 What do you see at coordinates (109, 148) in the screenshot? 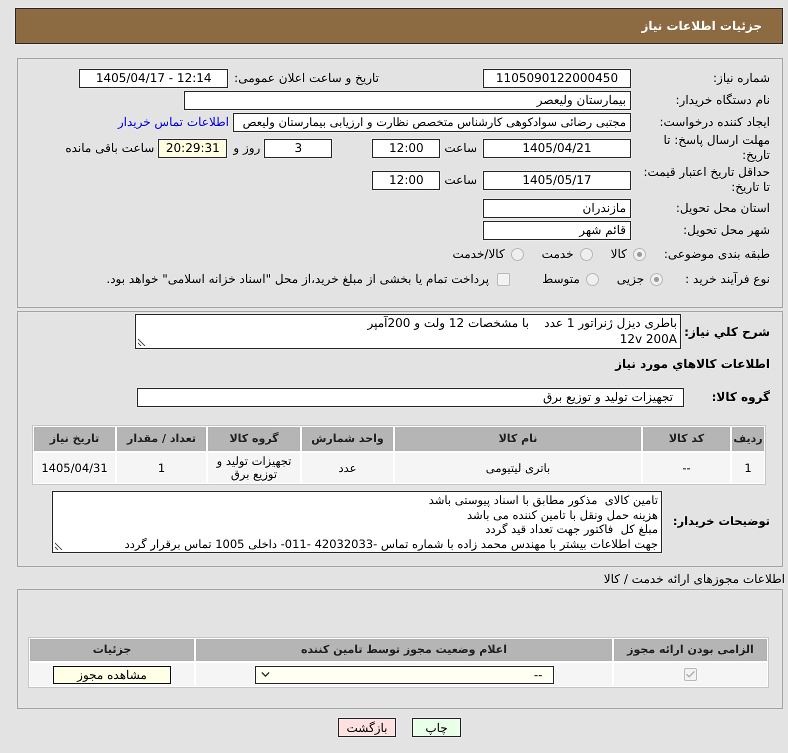
I see `remaining-label: ساعت باقی مانده` at bounding box center [109, 148].